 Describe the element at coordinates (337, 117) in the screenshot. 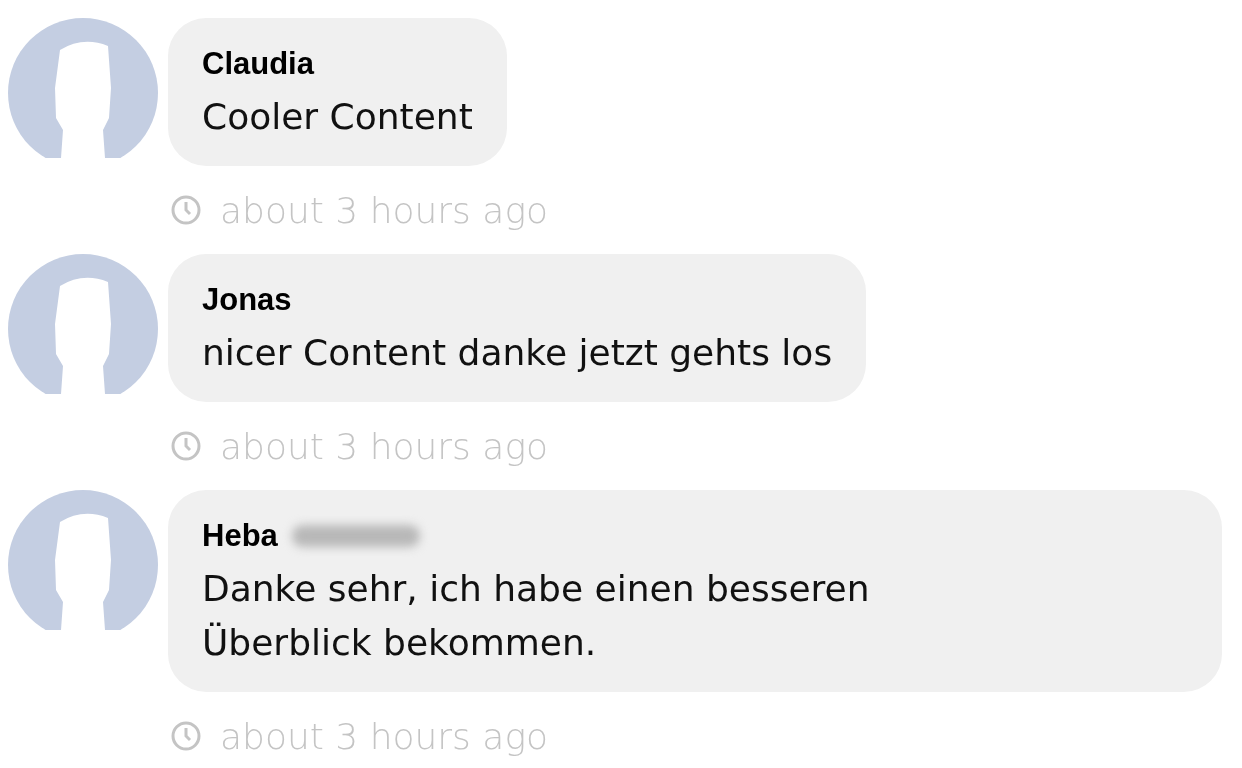

I see `comment-text: Cooler Content` at that location.